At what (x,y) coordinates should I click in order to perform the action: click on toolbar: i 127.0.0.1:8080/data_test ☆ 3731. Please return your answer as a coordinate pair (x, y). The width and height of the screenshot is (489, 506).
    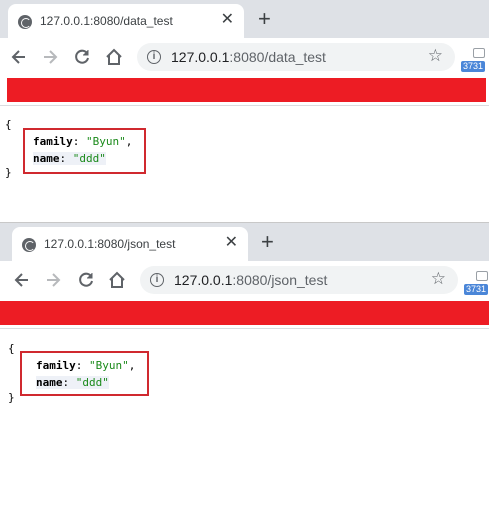
    Looking at the image, I should click on (244, 57).